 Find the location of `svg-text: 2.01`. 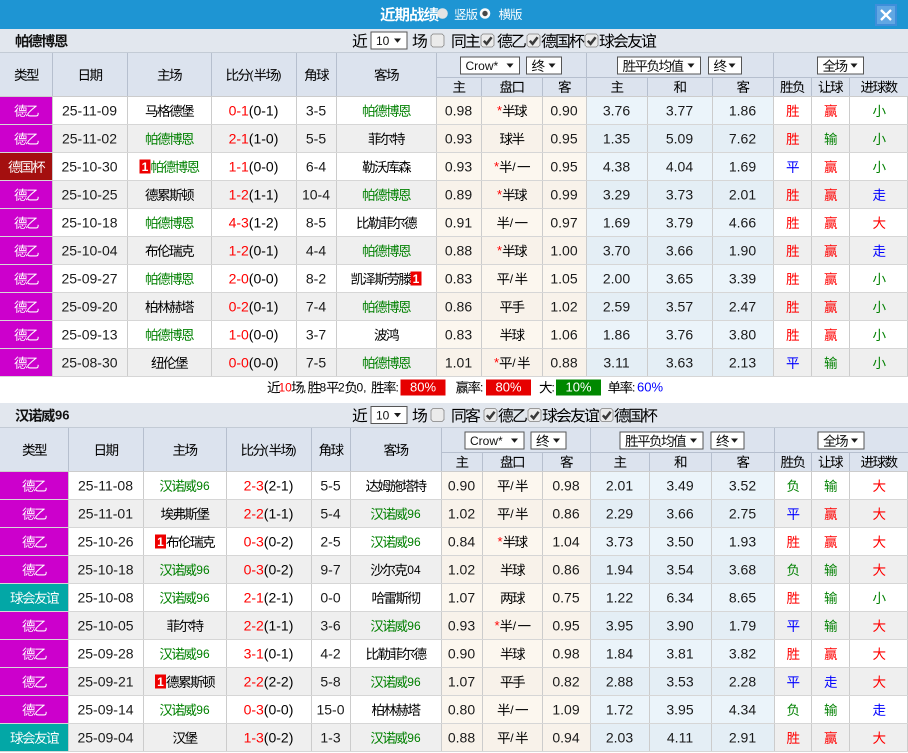

svg-text: 2.01 is located at coordinates (742, 195).